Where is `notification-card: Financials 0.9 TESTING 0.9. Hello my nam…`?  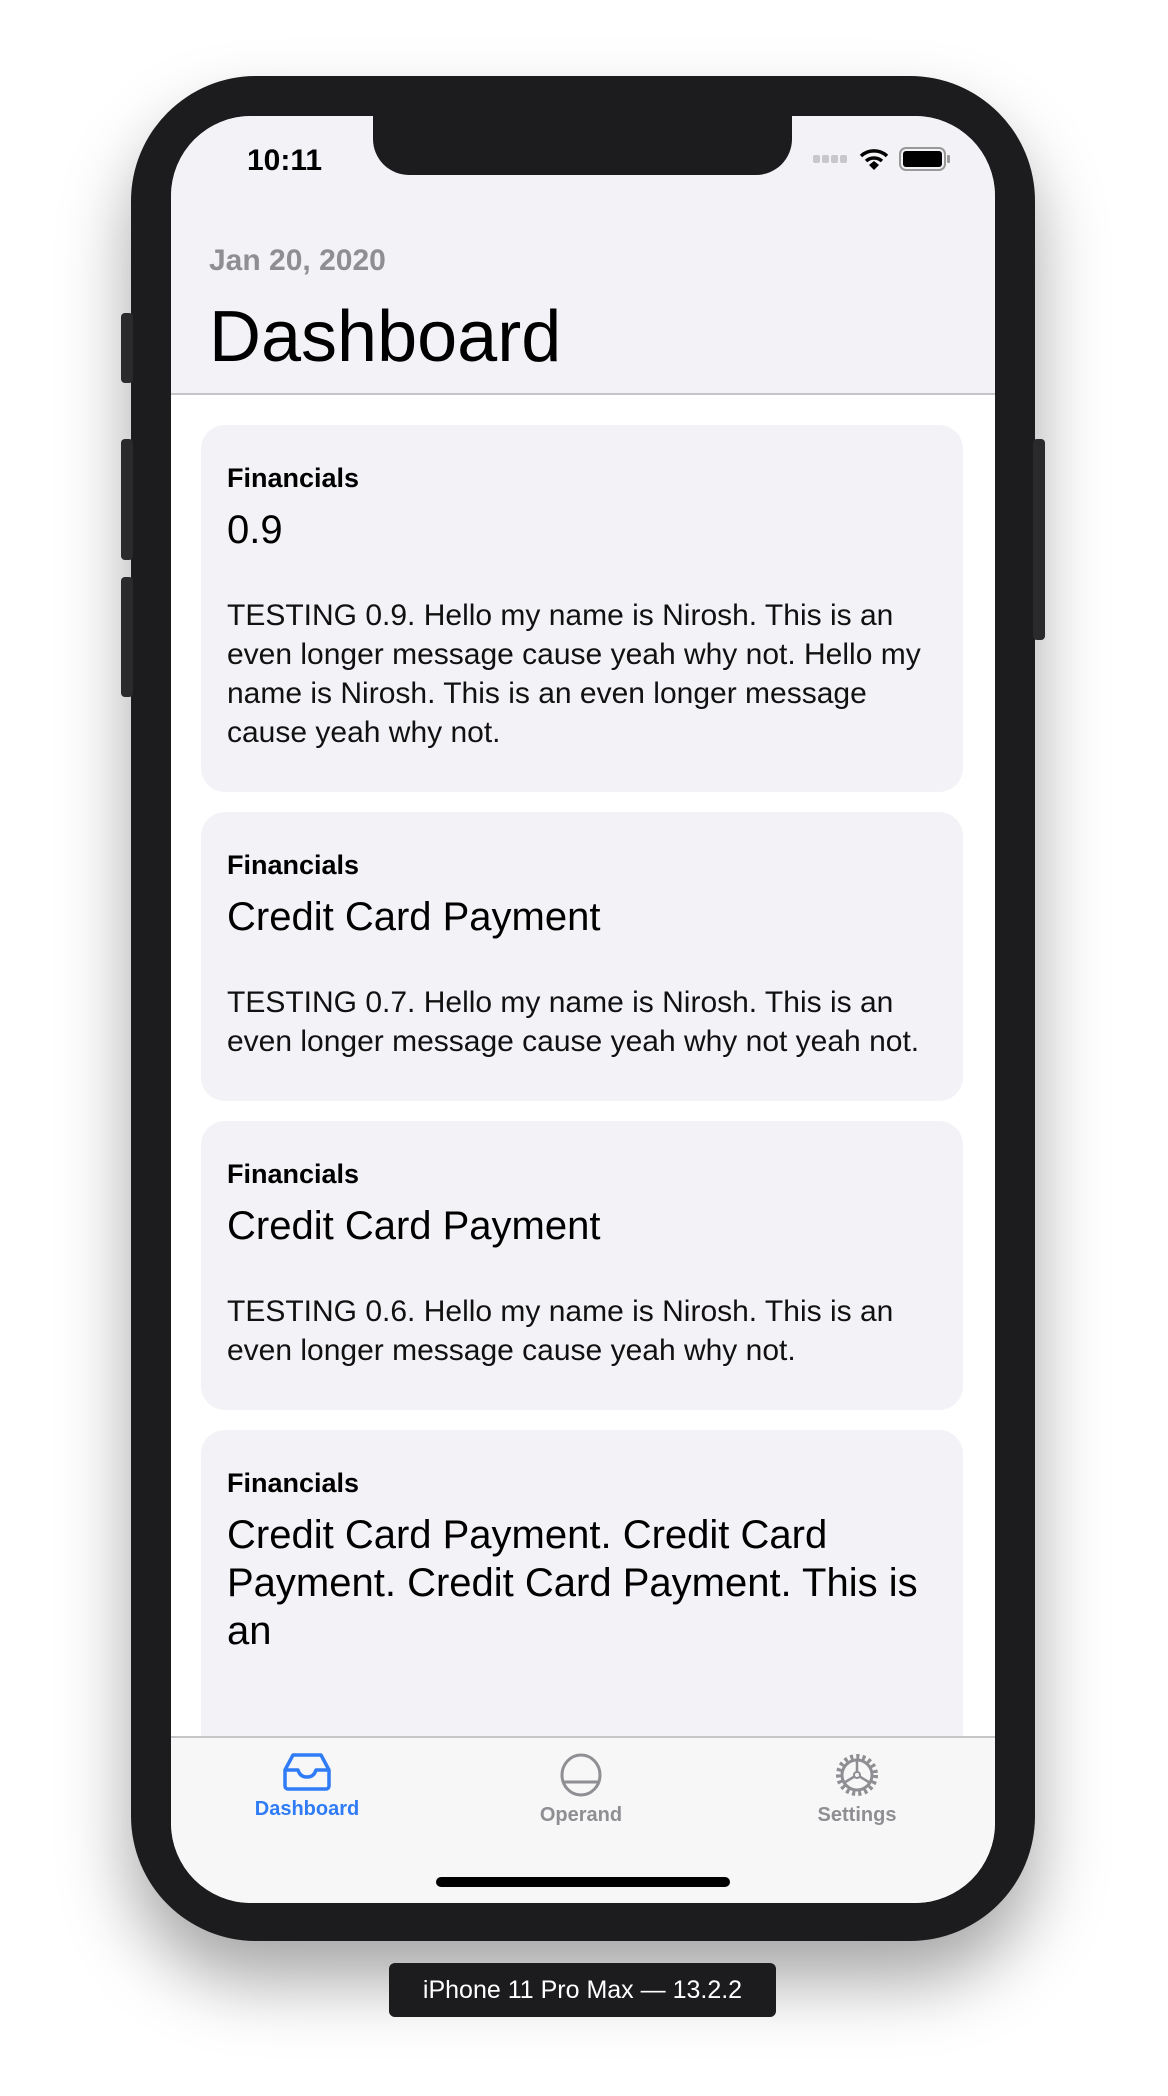 notification-card: Financials 0.9 TESTING 0.9. Hello my nam… is located at coordinates (582, 608).